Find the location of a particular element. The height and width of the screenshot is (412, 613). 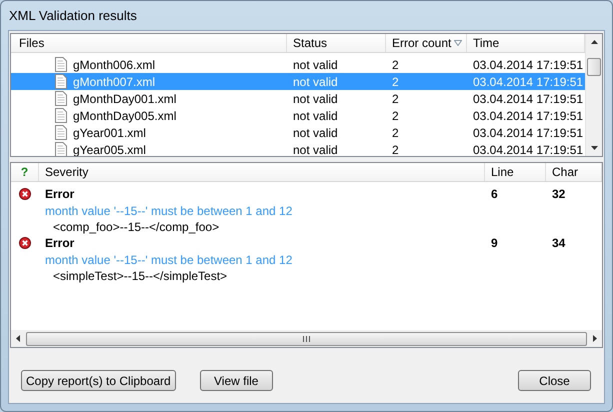

dialog-button: Copy report(s) to Clipboard is located at coordinates (98, 380).